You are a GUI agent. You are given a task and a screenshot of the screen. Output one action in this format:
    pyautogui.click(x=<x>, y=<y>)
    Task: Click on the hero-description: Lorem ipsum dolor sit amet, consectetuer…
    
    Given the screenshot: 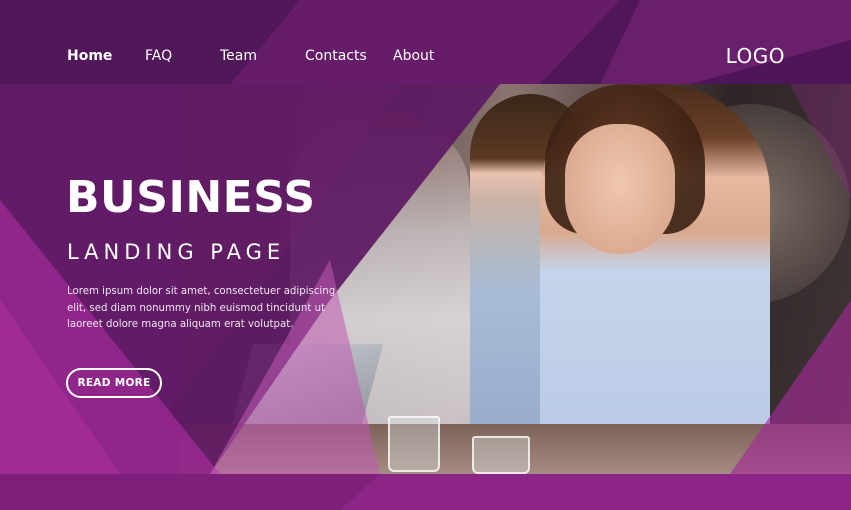 What is the action you would take?
    pyautogui.click(x=201, y=308)
    